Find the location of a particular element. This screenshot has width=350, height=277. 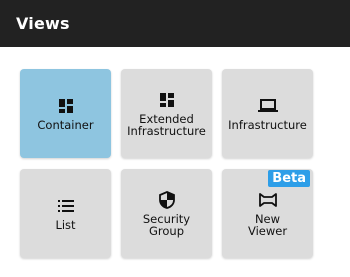

tile-label: Extended Infrastructure is located at coordinates (166, 125).